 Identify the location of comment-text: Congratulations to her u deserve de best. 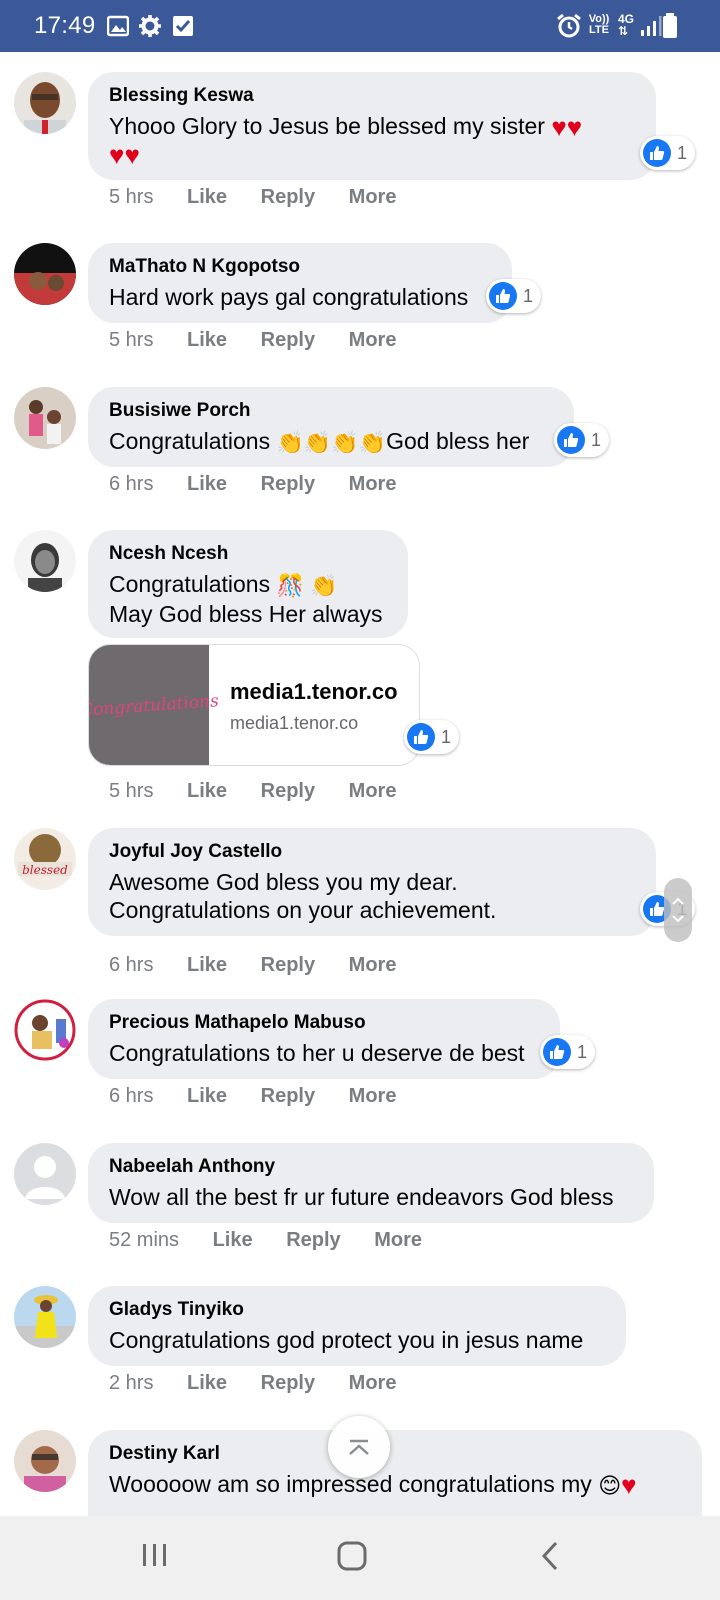
(317, 1053).